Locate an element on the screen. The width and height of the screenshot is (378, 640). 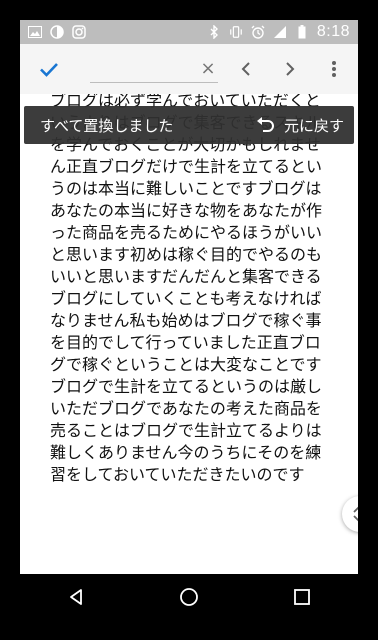
status-bar-left is located at coordinates (57, 32).